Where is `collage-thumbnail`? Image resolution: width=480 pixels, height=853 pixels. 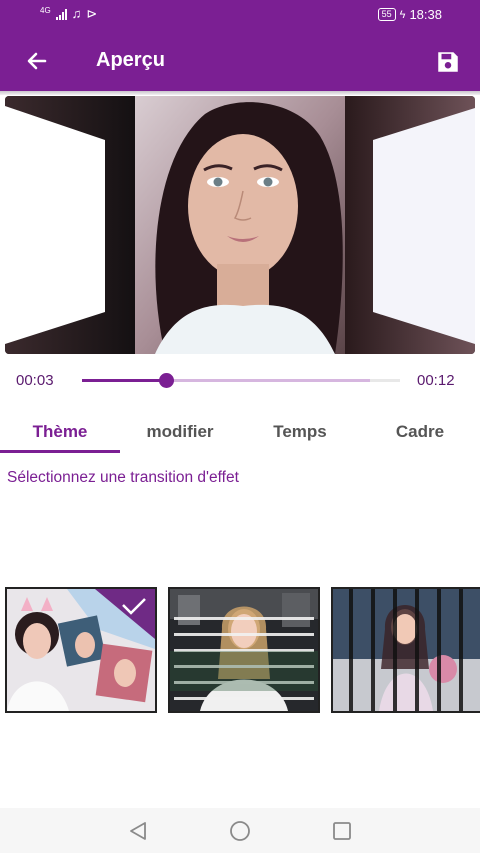
collage-thumbnail is located at coordinates (81, 650).